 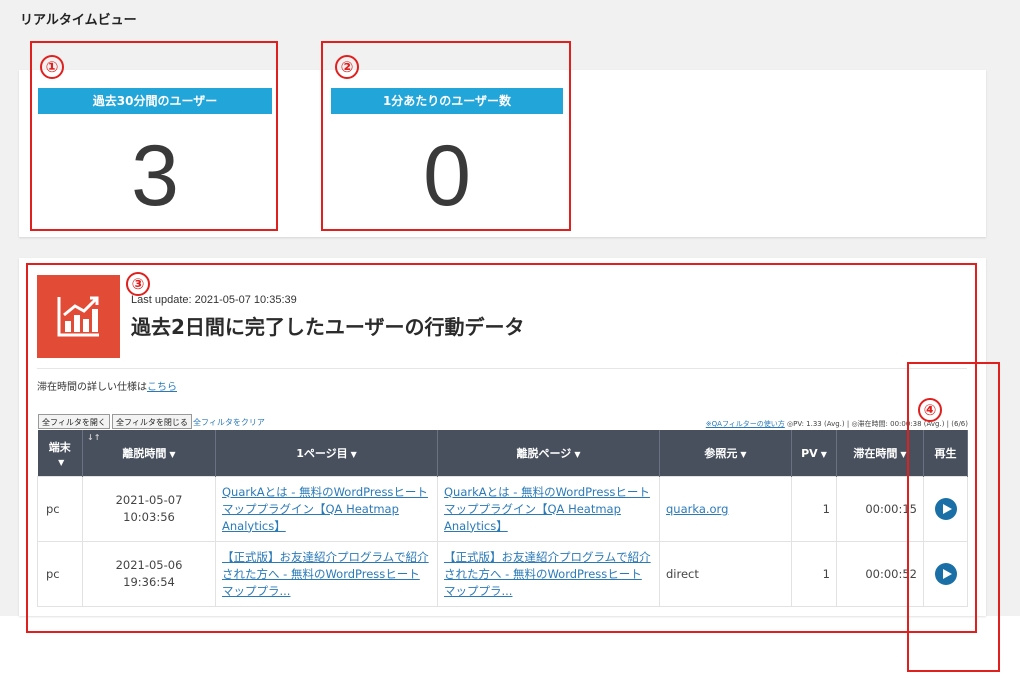 I want to click on page-title: リアルタイムビュー, so click(x=78, y=20).